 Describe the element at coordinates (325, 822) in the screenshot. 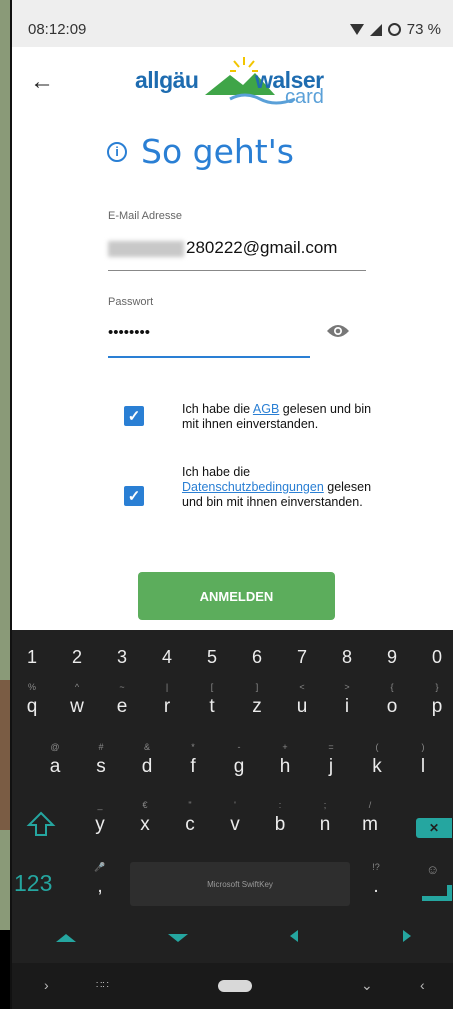

I see `key-n: ; n` at that location.